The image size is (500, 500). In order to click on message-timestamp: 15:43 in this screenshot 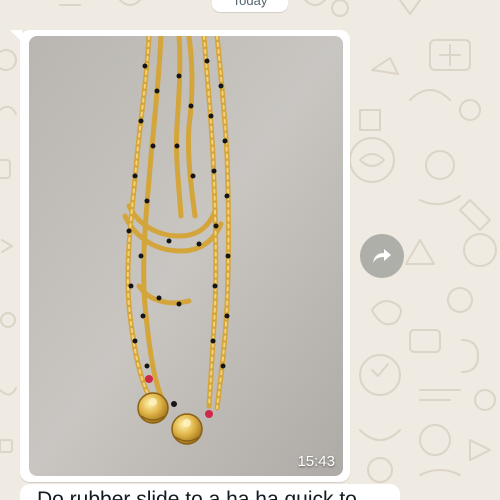, I will do `click(316, 461)`.